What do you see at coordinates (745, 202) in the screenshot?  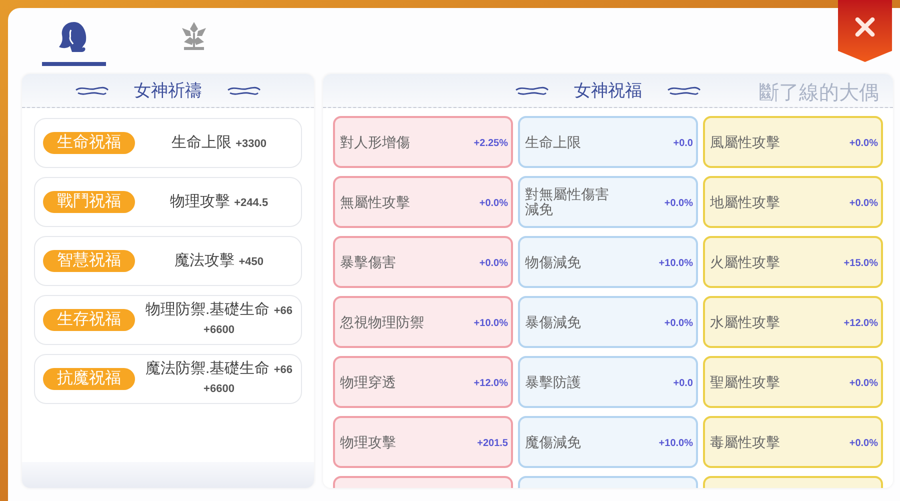 I see `stat-label: 地屬性攻擊` at bounding box center [745, 202].